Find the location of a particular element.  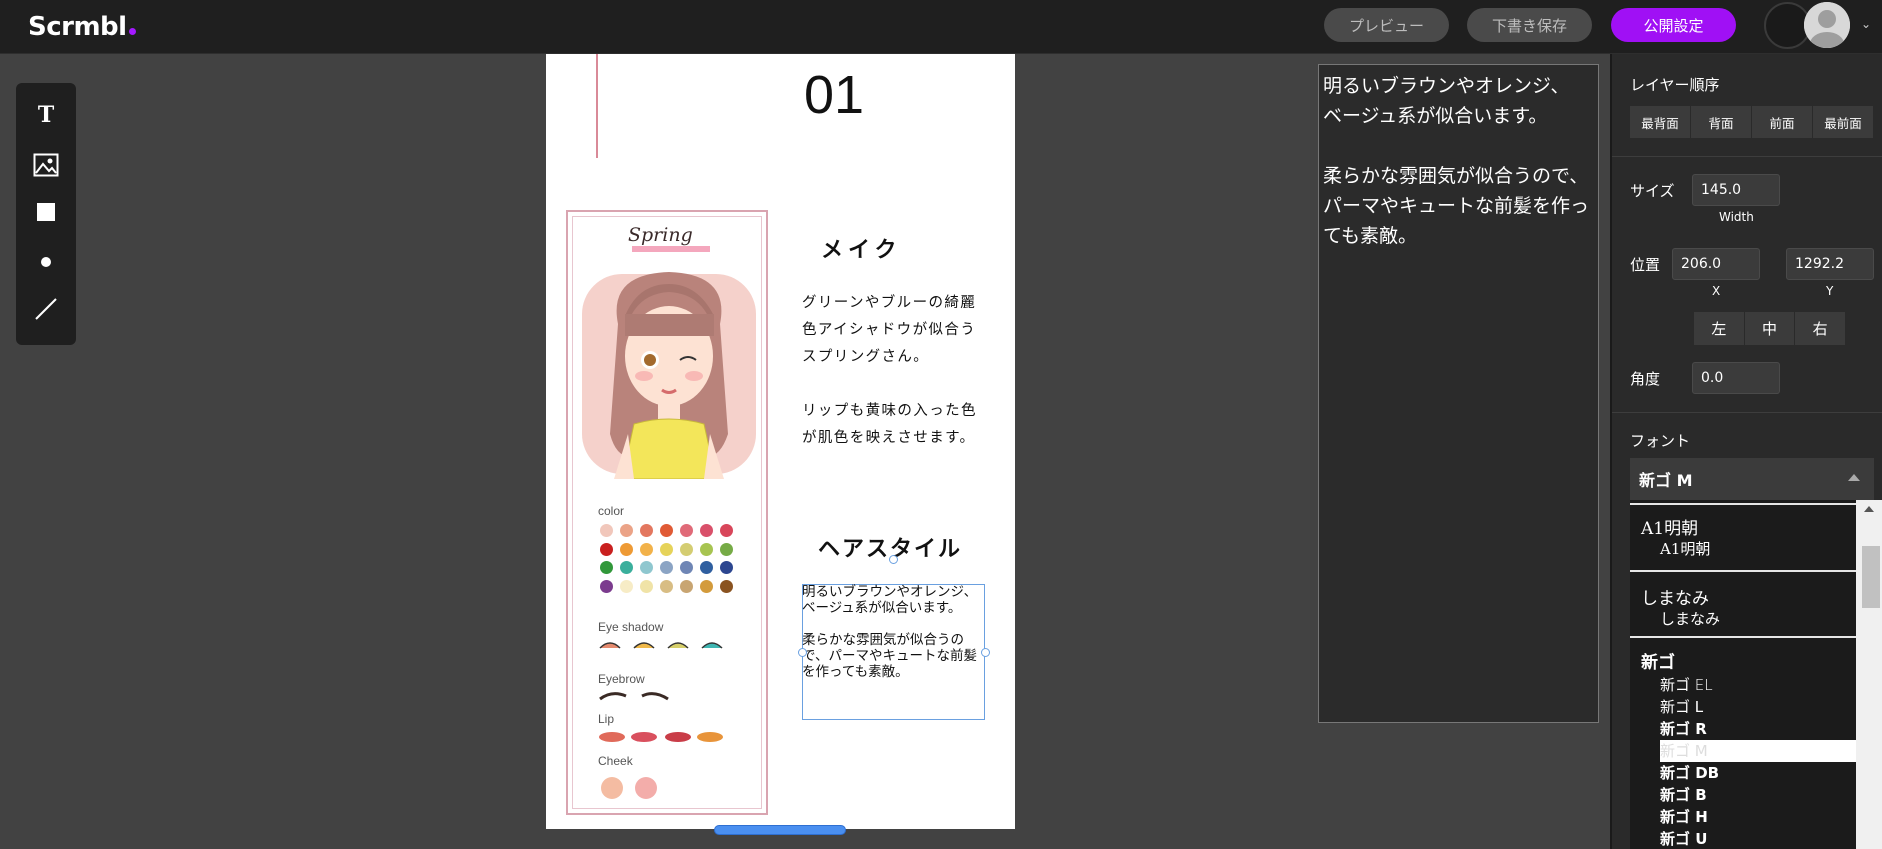

app-logo: Scrmbl is located at coordinates (82, 27).